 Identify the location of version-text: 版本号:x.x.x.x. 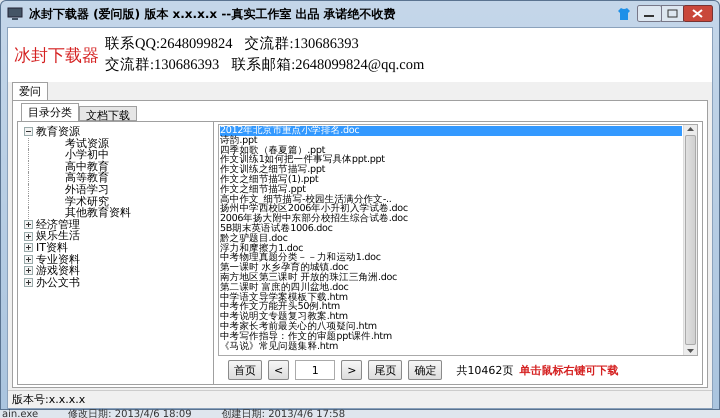
(49, 399).